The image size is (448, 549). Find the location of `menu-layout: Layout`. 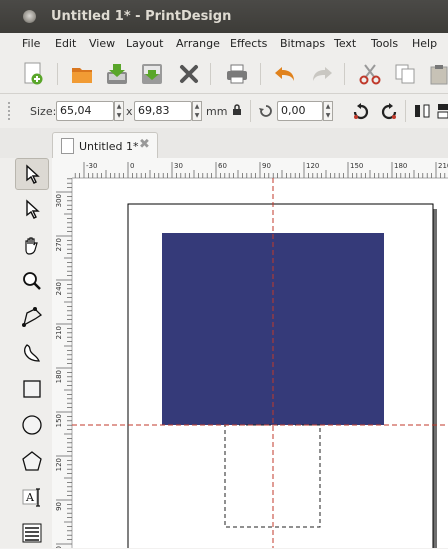

menu-layout: Layout is located at coordinates (144, 43).